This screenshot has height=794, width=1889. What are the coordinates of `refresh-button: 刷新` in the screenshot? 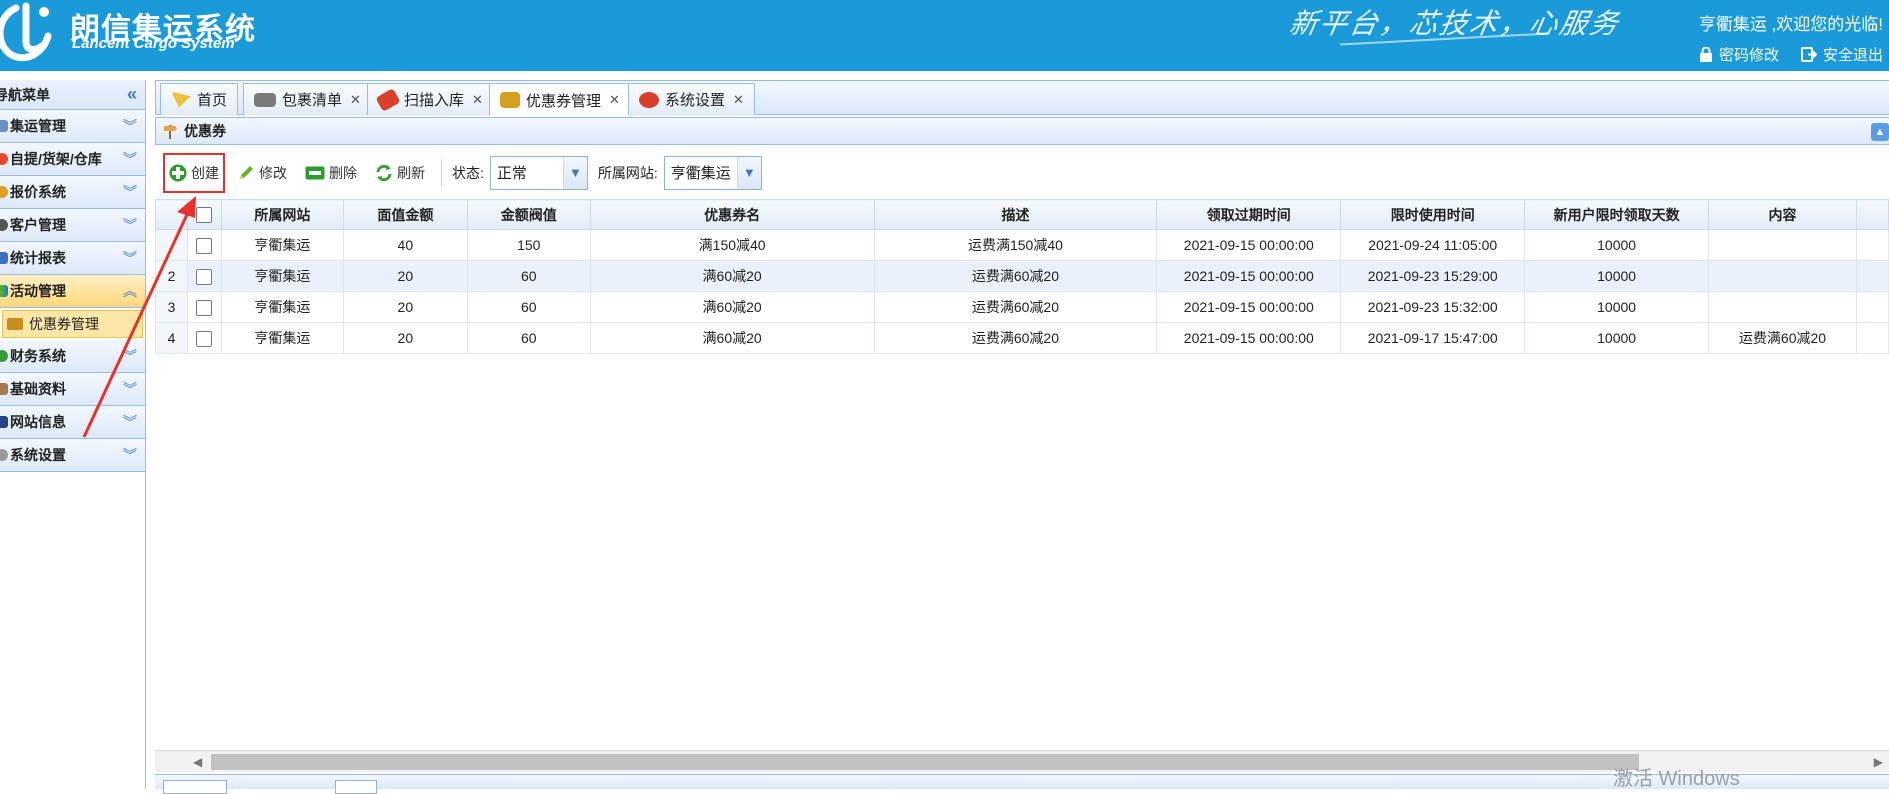 It's located at (400, 173).